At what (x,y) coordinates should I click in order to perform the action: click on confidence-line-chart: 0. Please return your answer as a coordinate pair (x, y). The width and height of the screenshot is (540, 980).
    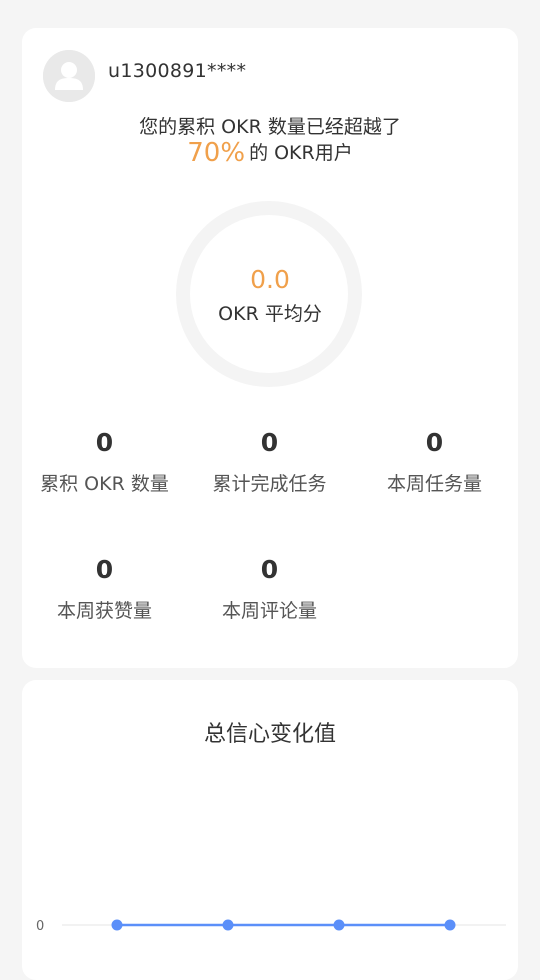
    Looking at the image, I should click on (271, 926).